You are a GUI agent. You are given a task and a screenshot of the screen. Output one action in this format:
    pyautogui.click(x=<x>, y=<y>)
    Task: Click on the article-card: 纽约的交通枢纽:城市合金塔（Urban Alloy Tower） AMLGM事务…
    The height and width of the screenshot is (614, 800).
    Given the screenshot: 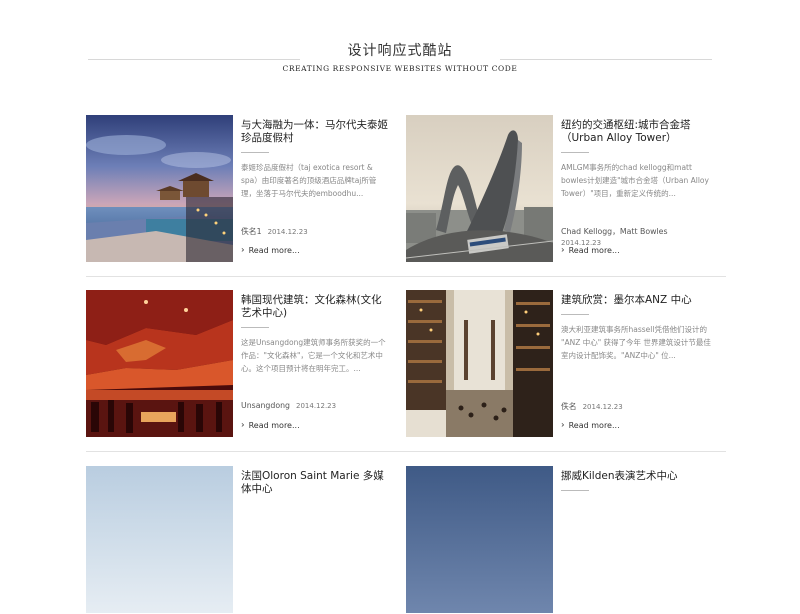 What is the action you would take?
    pyautogui.click(x=566, y=189)
    